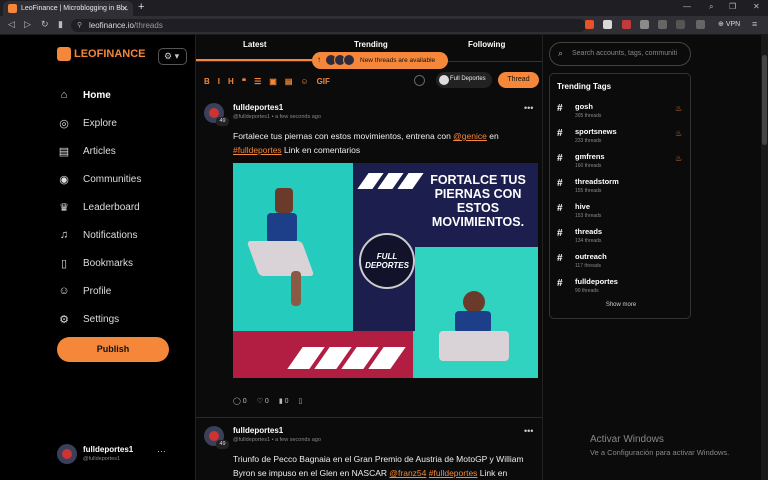 The image size is (768, 480). Describe the element at coordinates (64, 95) in the screenshot. I see `home-icon: ⌂` at that location.